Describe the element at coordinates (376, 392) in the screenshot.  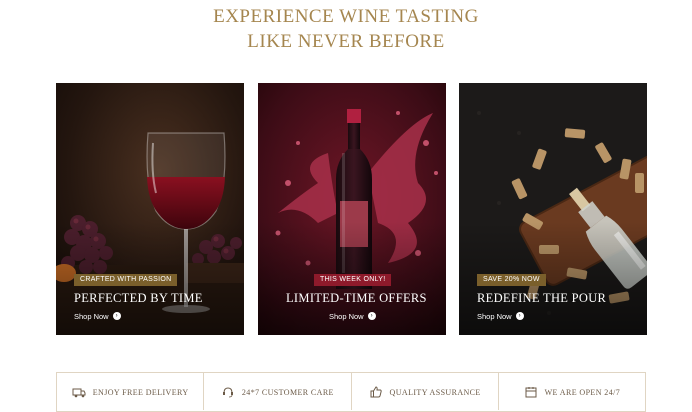
I see `thumbs-up-icon` at that location.